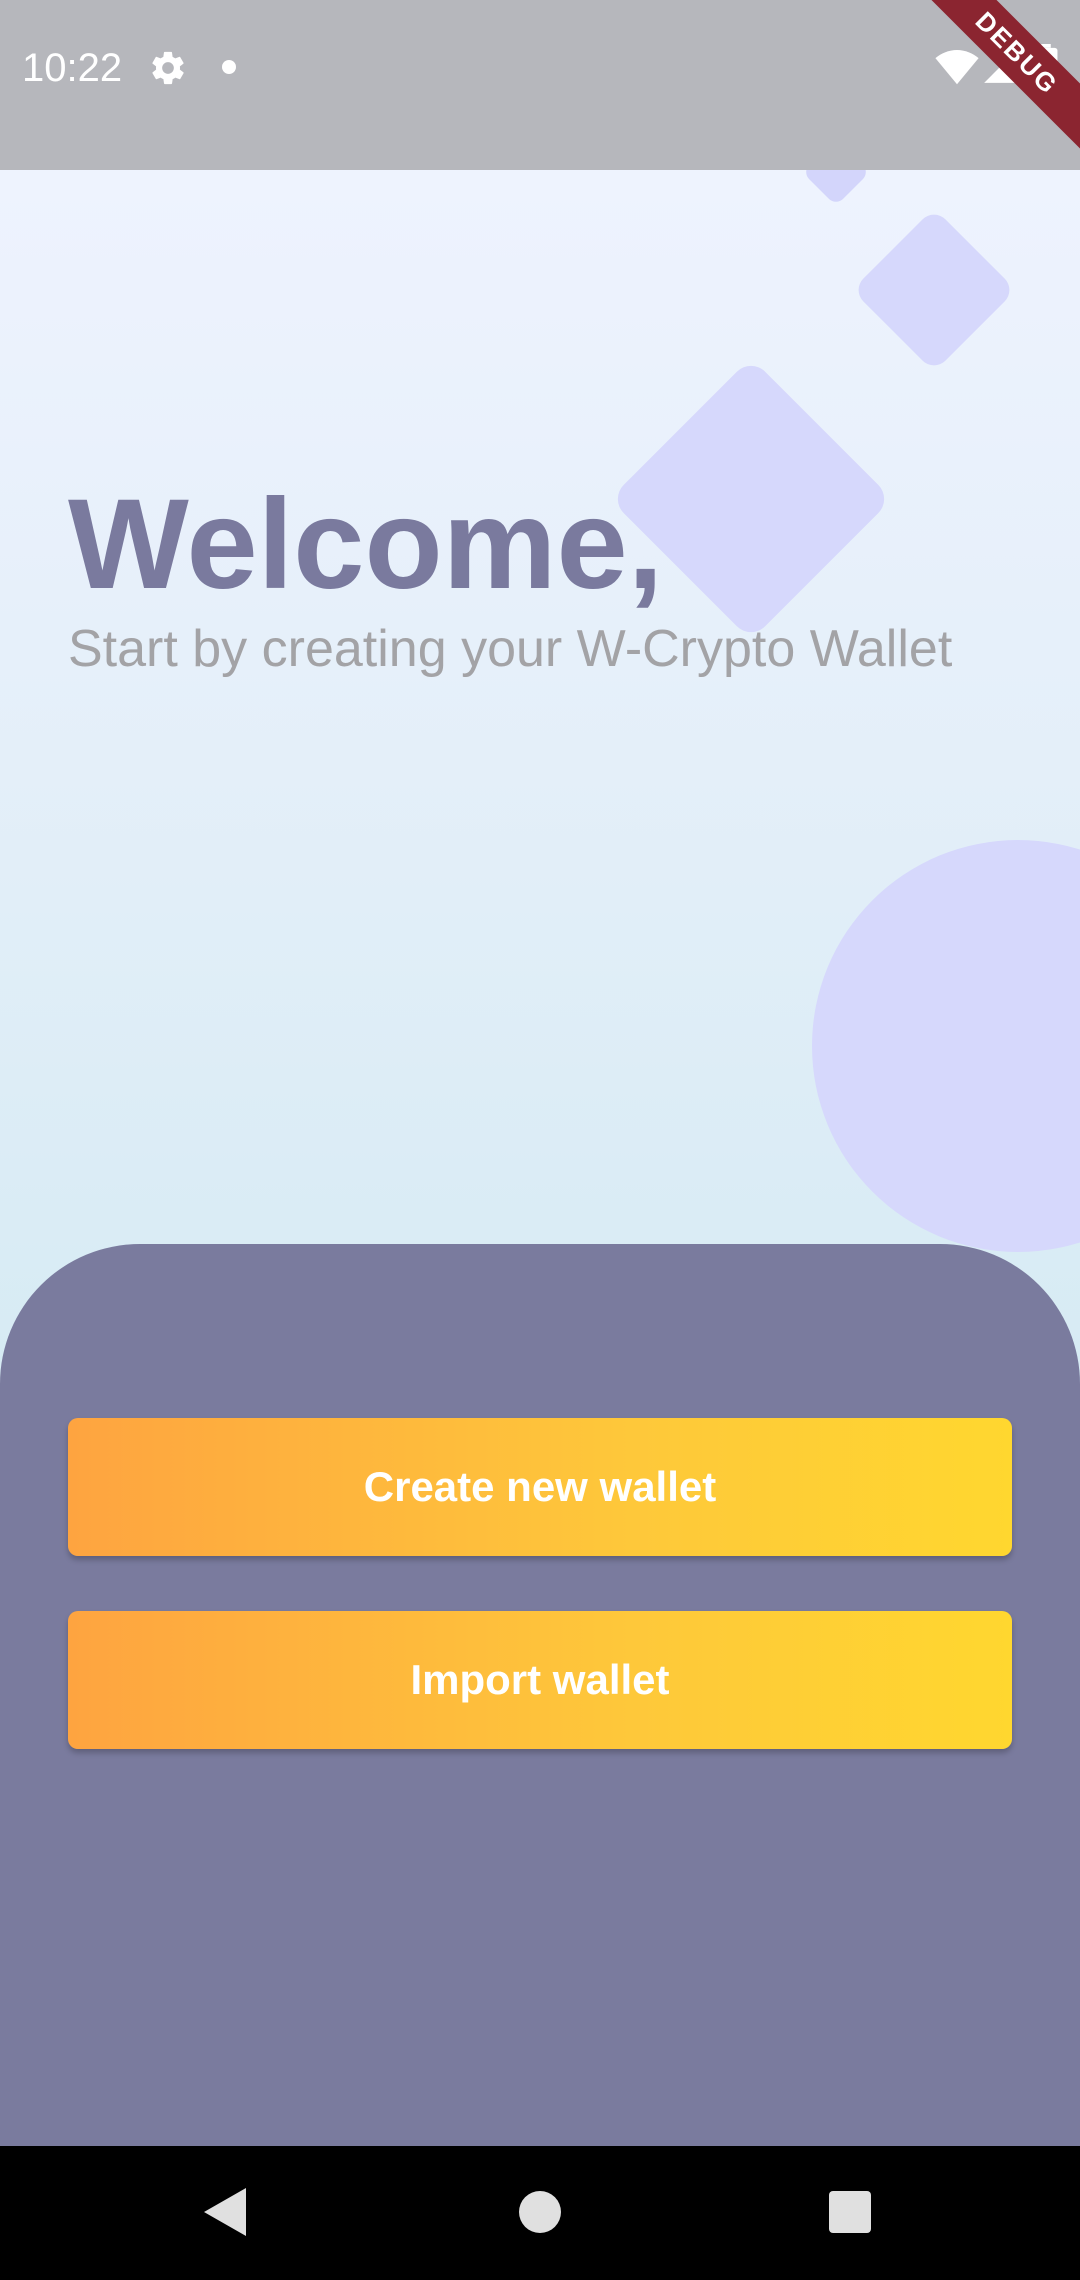  I want to click on decorative-diamond-medium, so click(934, 290).